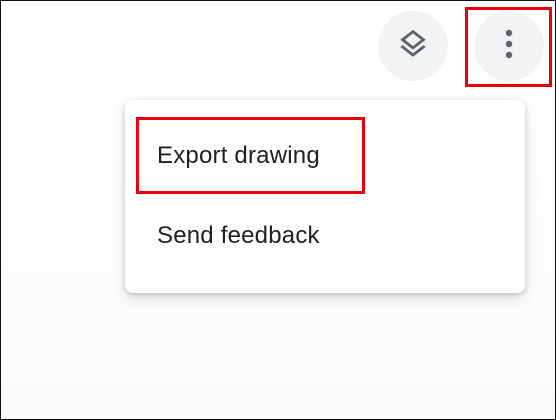  Describe the element at coordinates (325, 156) in the screenshot. I see `menu-item-export-drawing: Export drawing` at that location.